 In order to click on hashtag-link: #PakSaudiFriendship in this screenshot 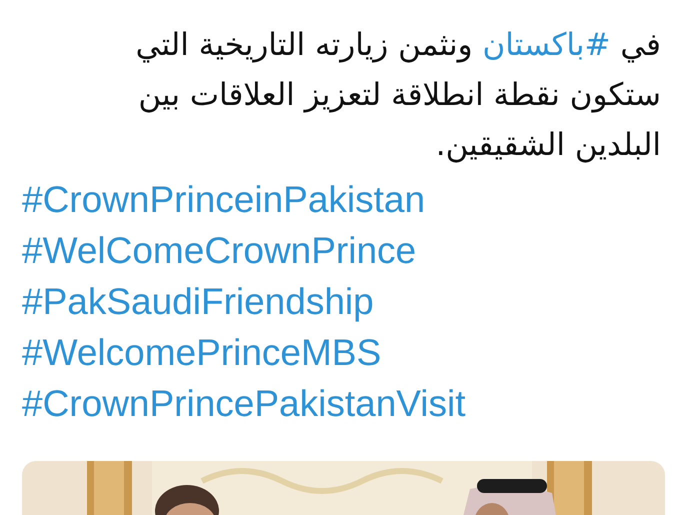, I will do `click(198, 301)`.